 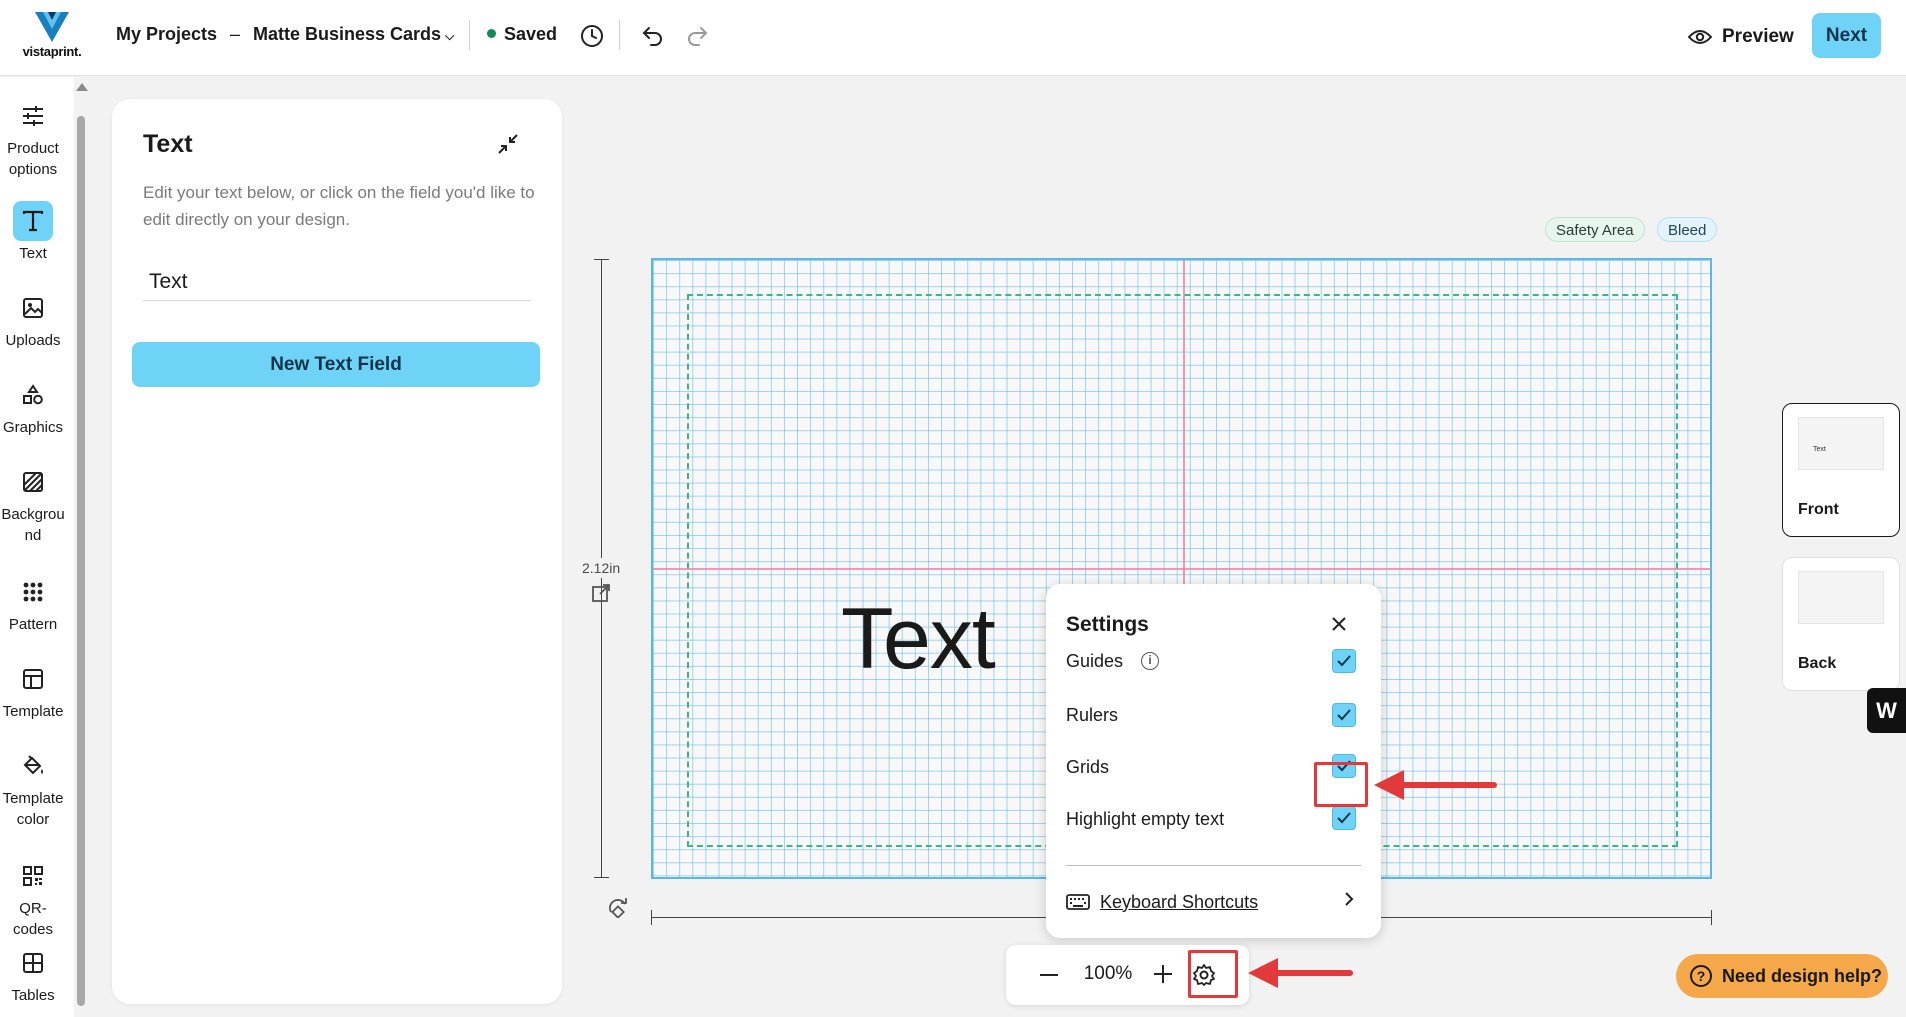 I want to click on annotation-highlight-grids, so click(x=1341, y=784).